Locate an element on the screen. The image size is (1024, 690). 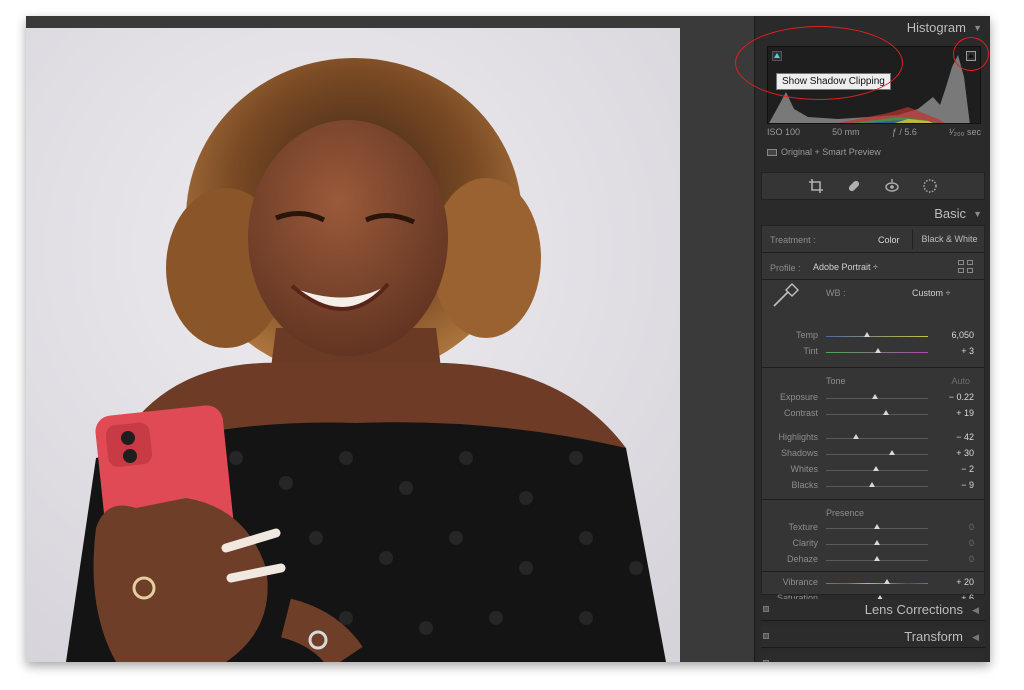
slider-thumb-tint is located at coordinates (878, 350).